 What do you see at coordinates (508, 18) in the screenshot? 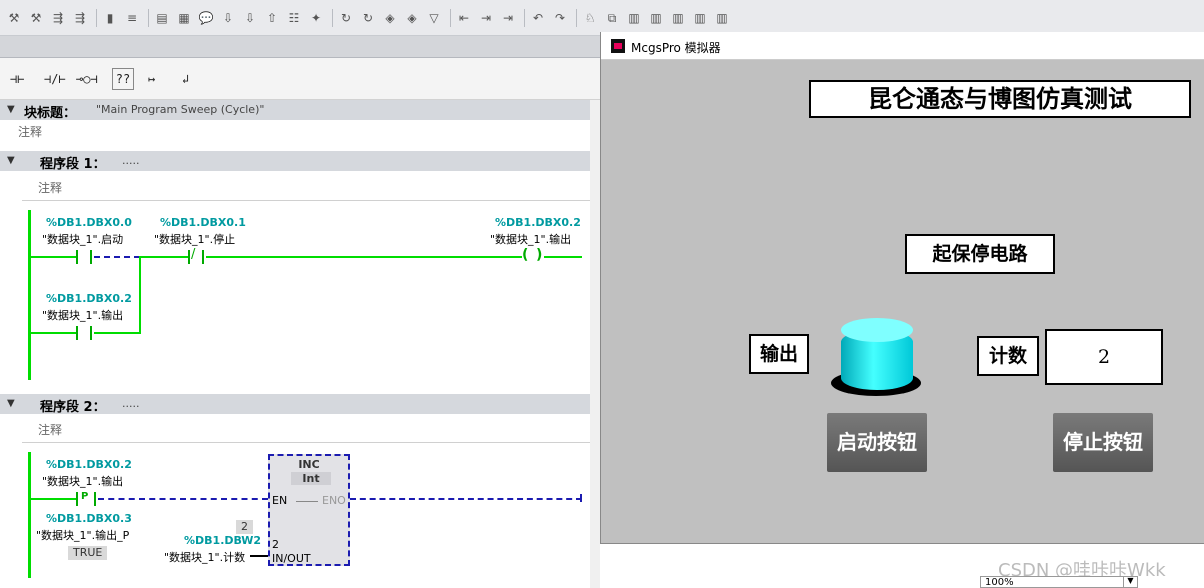
I see `connect-online-icon: ⇥` at bounding box center [508, 18].